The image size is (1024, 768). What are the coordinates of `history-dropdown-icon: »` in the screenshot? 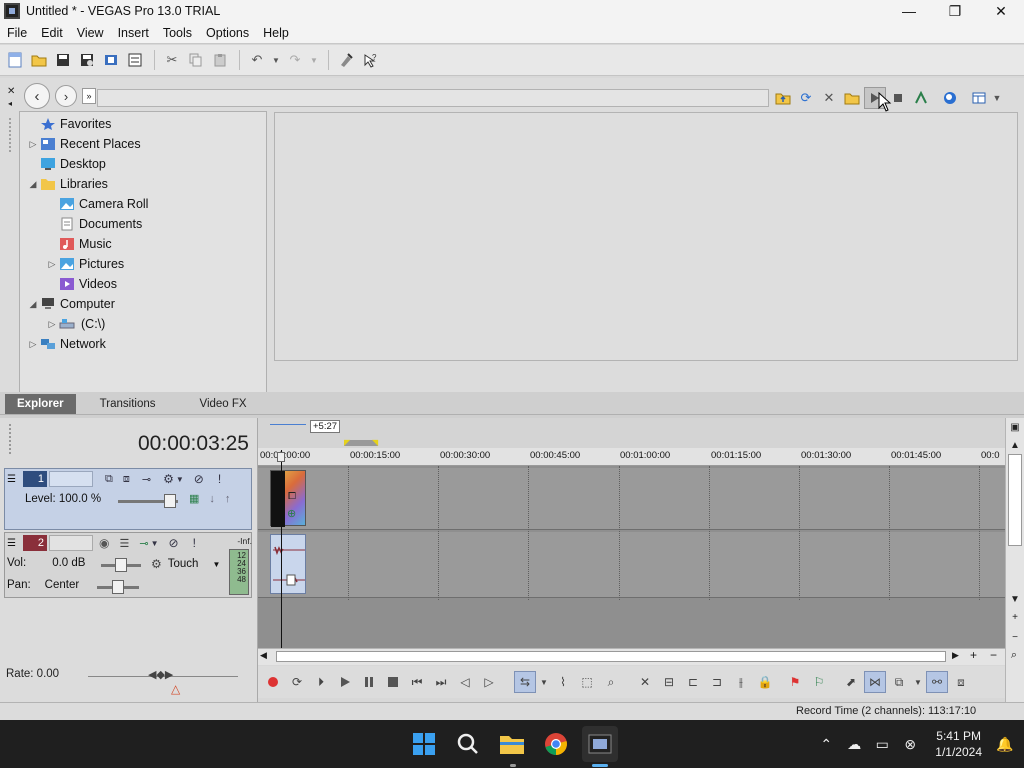 It's located at (89, 96).